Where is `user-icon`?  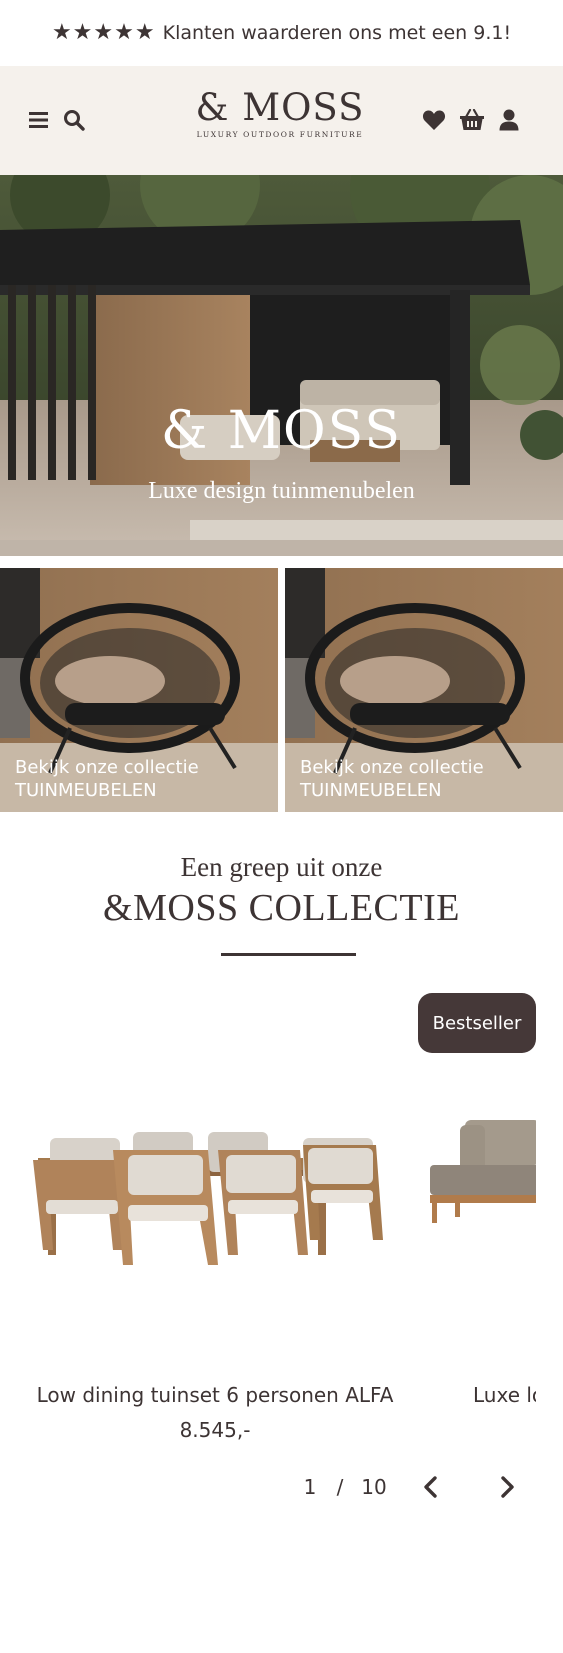 user-icon is located at coordinates (509, 120).